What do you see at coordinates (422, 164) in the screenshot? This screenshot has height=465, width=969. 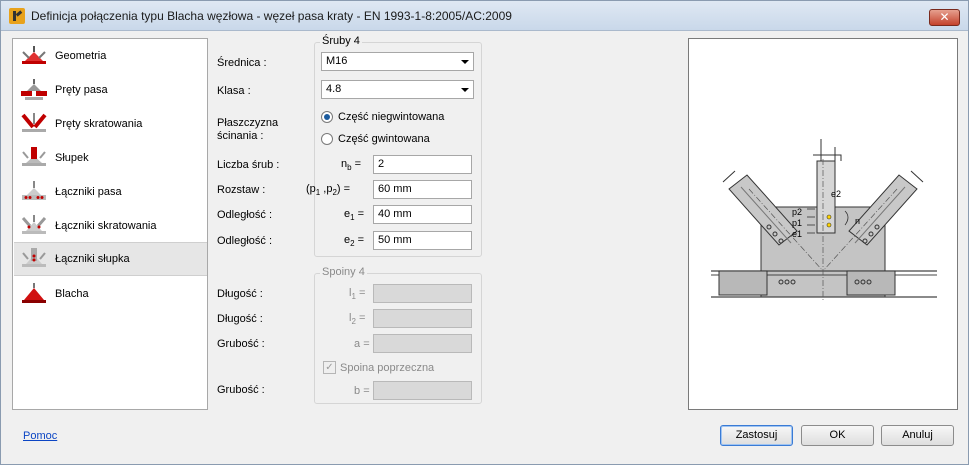 I see `bolt-count-input: 2` at bounding box center [422, 164].